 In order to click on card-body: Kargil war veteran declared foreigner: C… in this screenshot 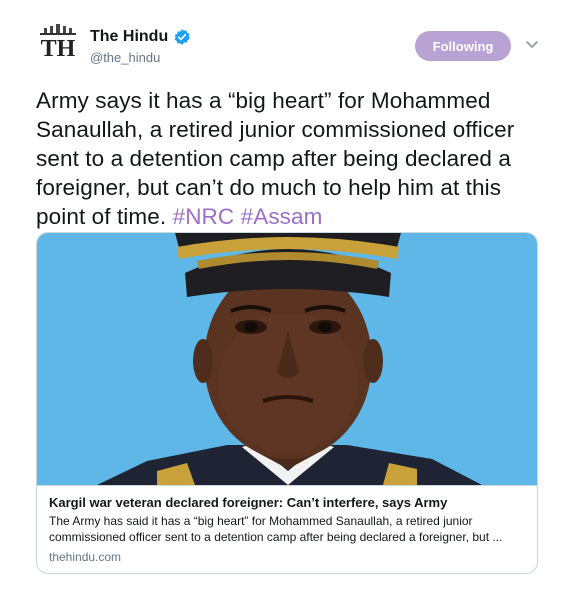, I will do `click(287, 529)`.